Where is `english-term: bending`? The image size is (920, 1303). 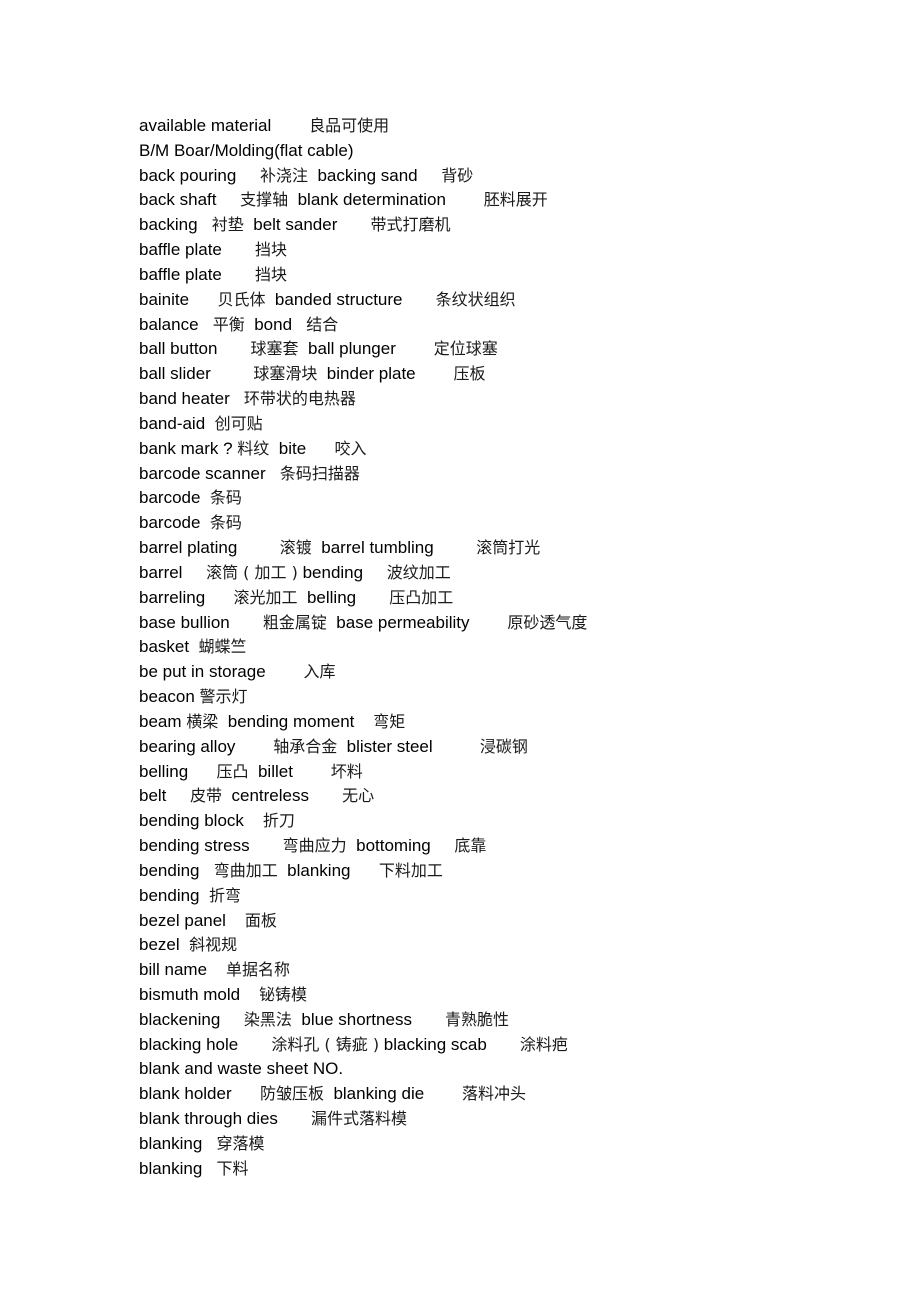 english-term: bending is located at coordinates (333, 572).